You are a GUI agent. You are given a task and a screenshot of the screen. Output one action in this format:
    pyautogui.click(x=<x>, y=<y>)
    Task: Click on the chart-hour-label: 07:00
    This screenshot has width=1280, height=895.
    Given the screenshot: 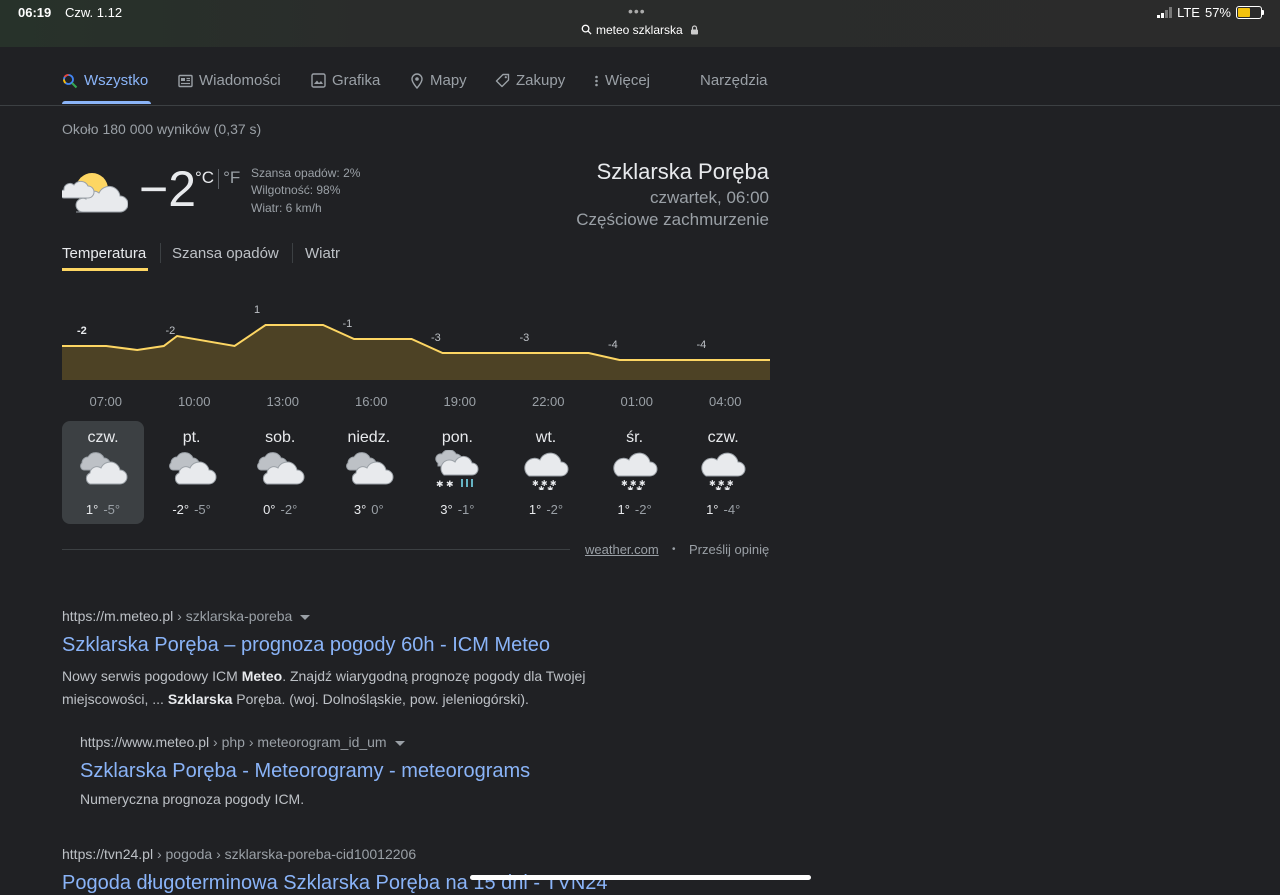 What is the action you would take?
    pyautogui.click(x=106, y=401)
    